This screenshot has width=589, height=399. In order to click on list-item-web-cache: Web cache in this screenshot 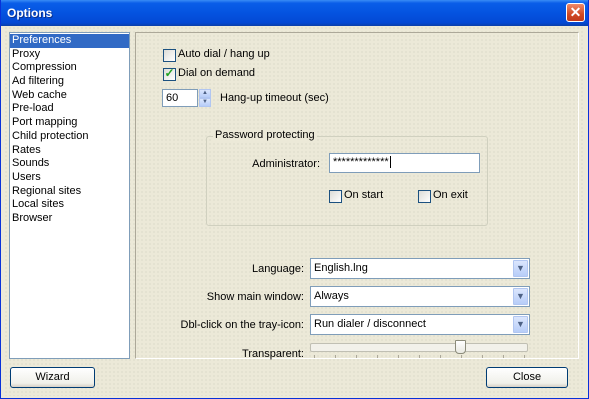, I will do `click(69, 96)`.